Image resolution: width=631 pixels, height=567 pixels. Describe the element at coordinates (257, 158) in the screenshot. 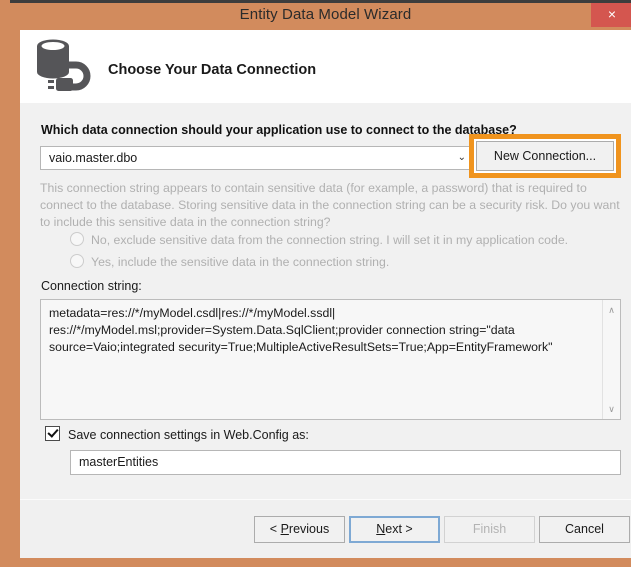

I see `connection-dropdown: vaio.master.dbo ⌄` at that location.